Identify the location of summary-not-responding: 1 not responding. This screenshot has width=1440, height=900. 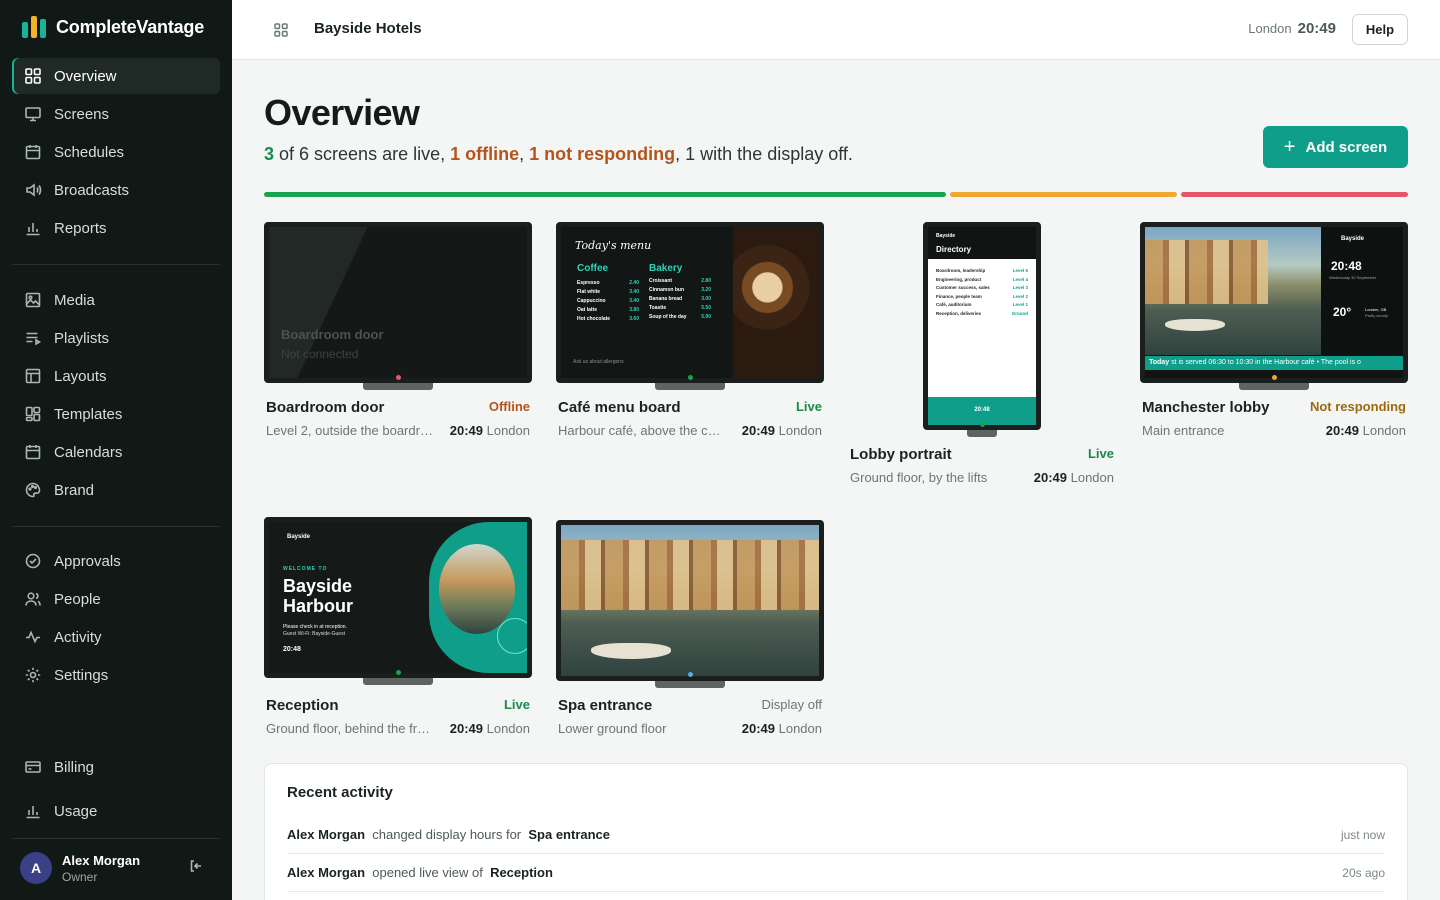
(602, 154).